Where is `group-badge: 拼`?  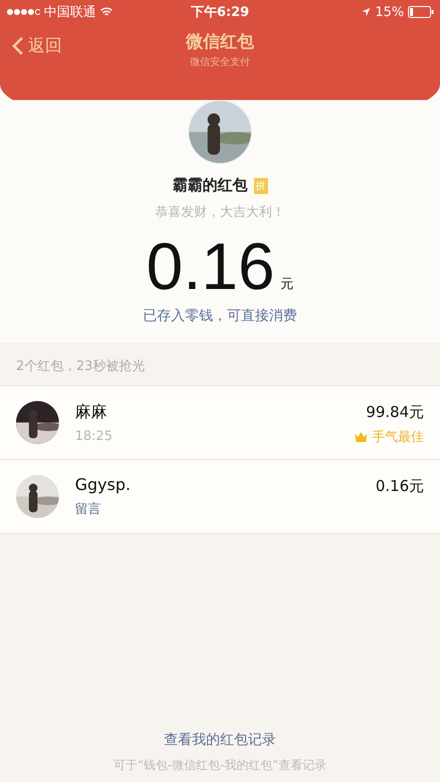
group-badge: 拼 is located at coordinates (261, 186).